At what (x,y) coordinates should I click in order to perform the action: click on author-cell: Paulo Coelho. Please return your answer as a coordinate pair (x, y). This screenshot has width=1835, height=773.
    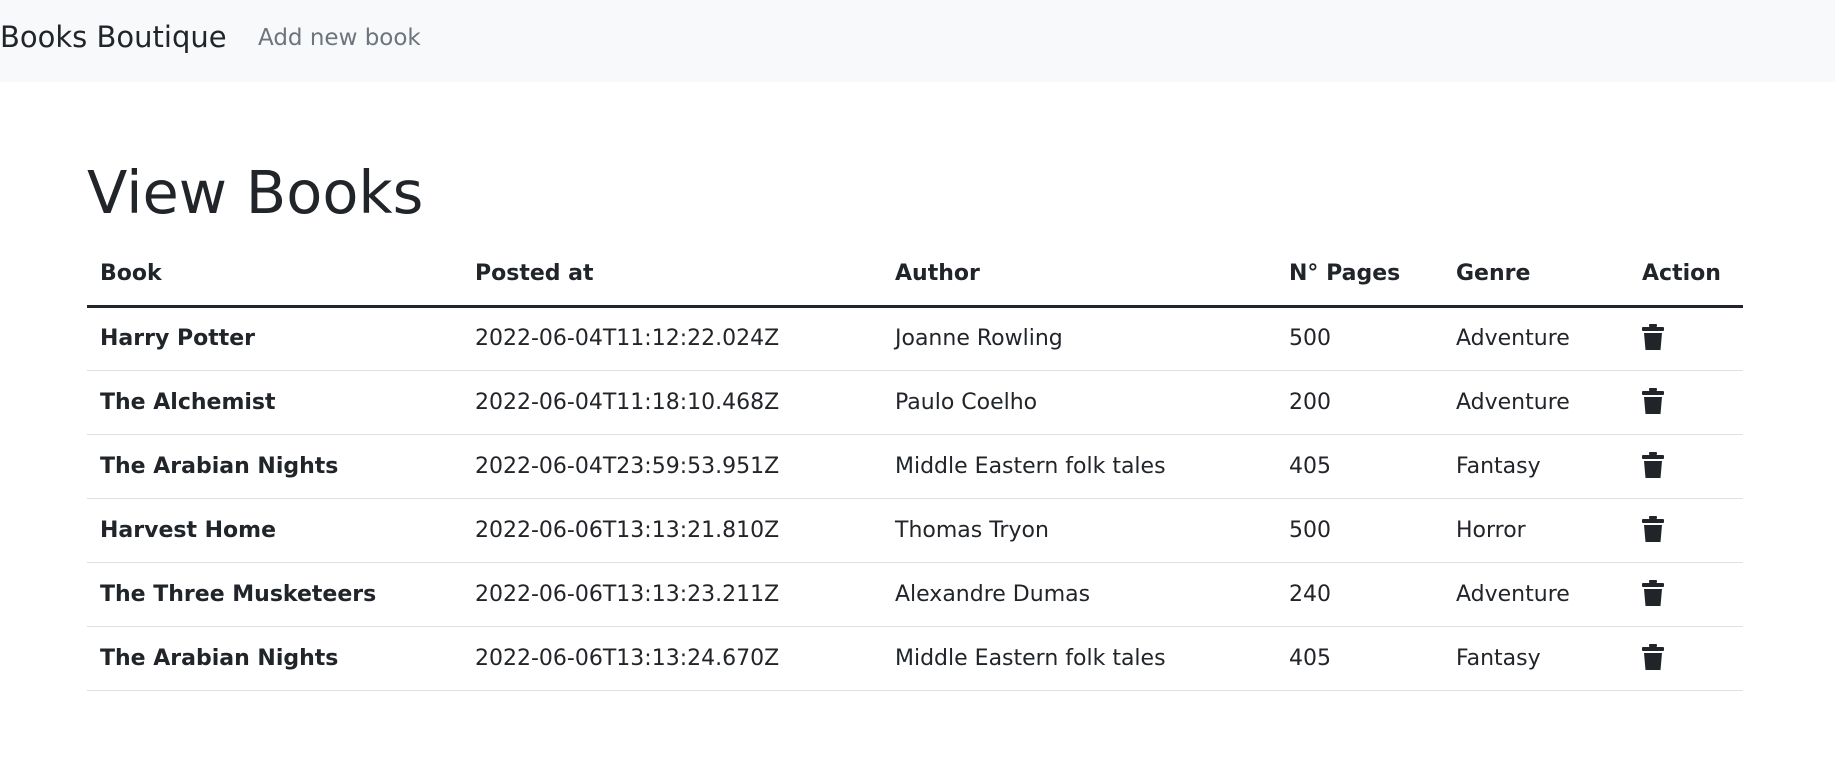
    Looking at the image, I should click on (1079, 402).